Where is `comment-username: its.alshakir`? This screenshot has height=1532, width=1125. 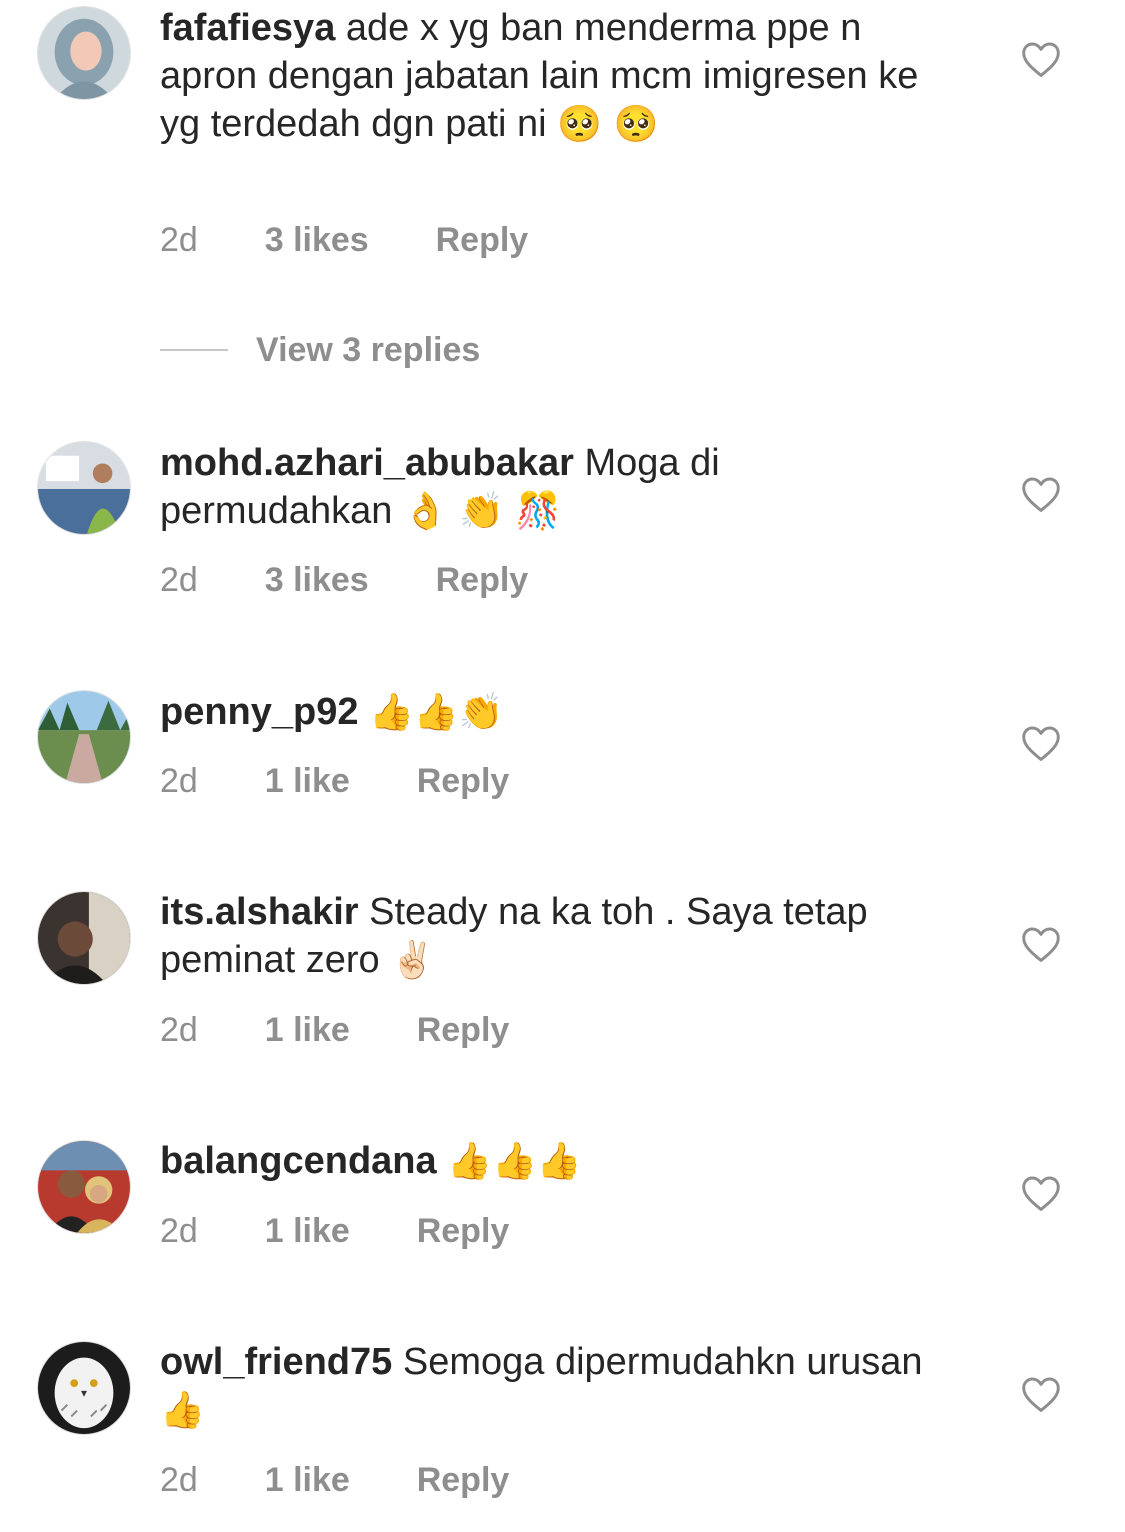 comment-username: its.alshakir is located at coordinates (259, 912).